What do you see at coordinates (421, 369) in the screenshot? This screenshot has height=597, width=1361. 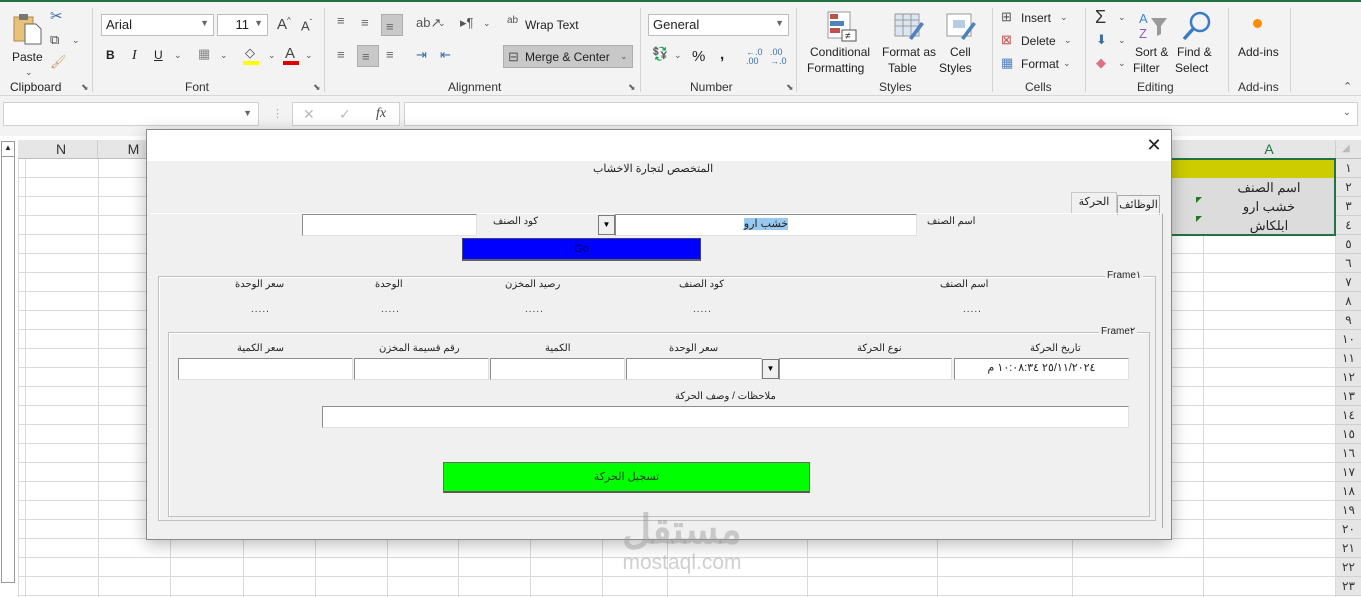 I see `stock-voucher-number-input` at bounding box center [421, 369].